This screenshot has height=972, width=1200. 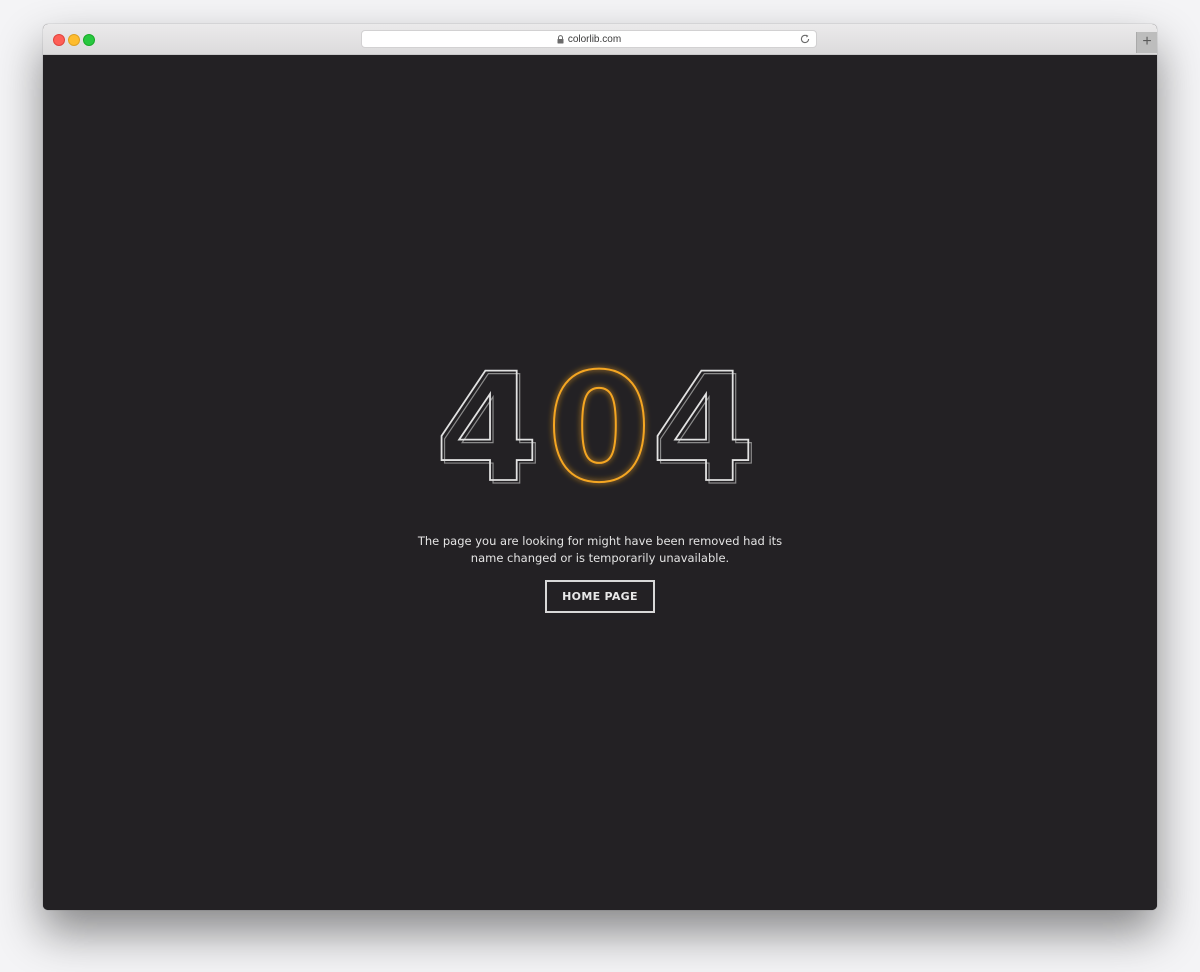 What do you see at coordinates (805, 39) in the screenshot?
I see `reload-icon` at bounding box center [805, 39].